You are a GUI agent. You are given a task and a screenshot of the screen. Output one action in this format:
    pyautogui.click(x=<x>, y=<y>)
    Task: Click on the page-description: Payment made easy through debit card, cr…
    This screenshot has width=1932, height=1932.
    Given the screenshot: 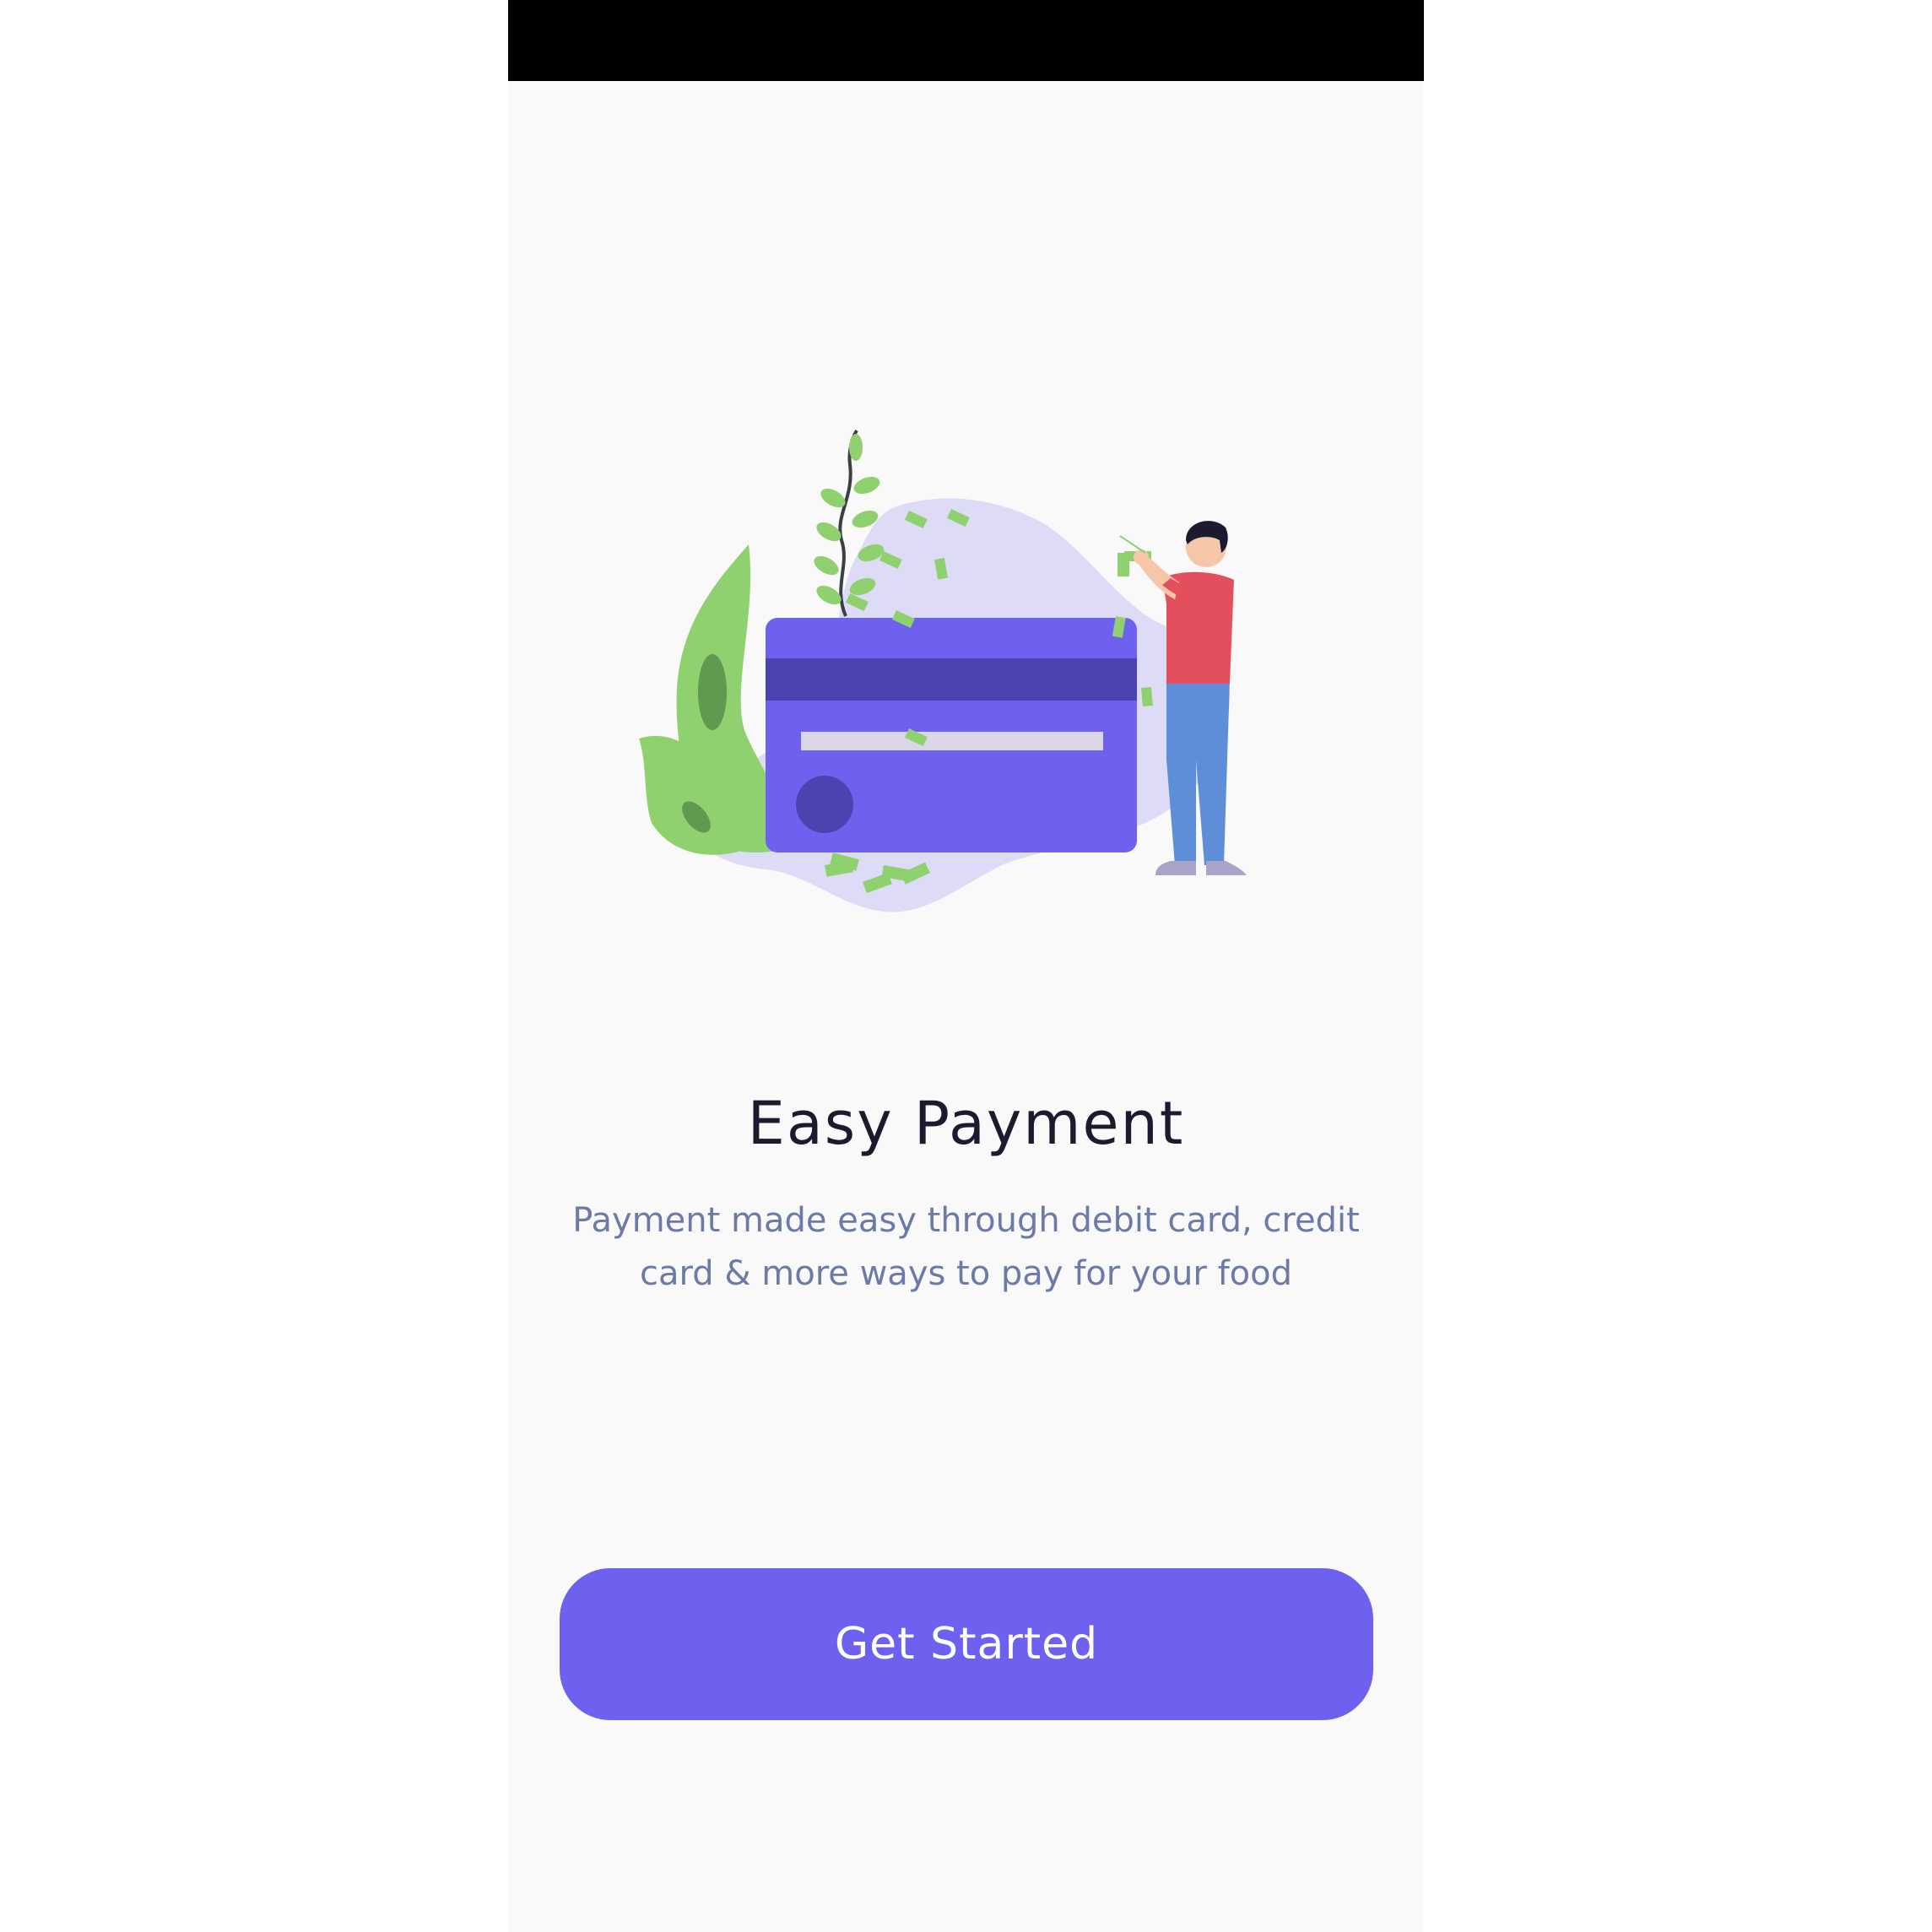 What is the action you would take?
    pyautogui.click(x=966, y=1247)
    